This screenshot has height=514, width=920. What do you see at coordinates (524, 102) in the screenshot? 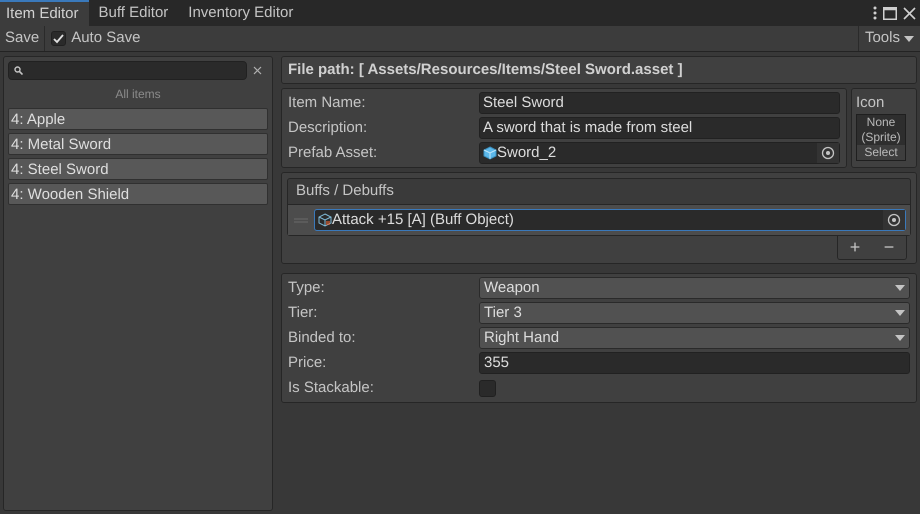
I see `field-value: Steel Sword` at bounding box center [524, 102].